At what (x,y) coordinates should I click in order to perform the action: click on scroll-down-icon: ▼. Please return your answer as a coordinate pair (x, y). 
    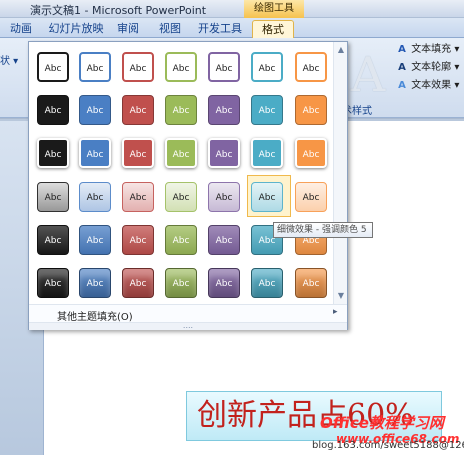
    Looking at the image, I should click on (341, 296).